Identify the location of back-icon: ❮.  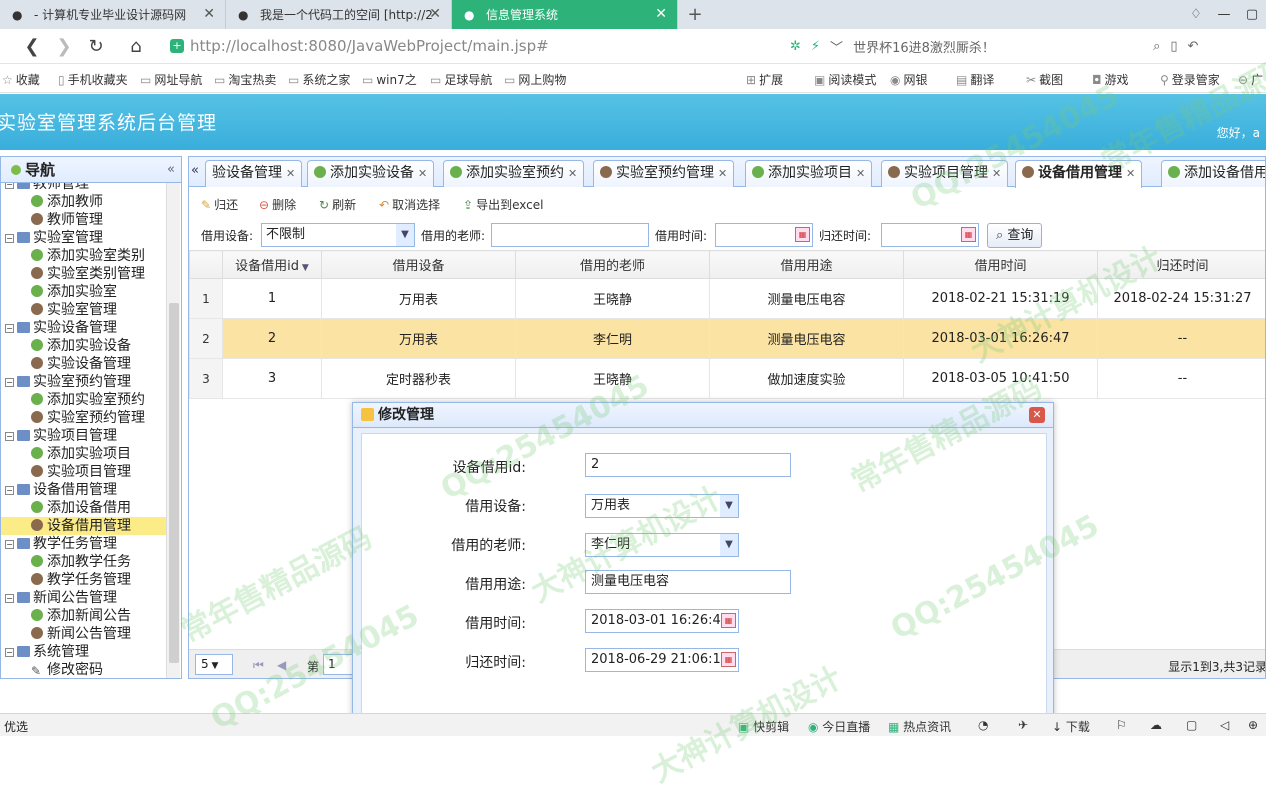
(32, 47).